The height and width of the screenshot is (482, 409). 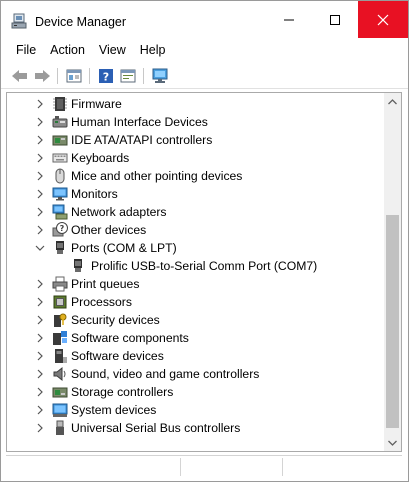 I want to click on tree-item-security-devices: Security devices, so click(x=195, y=320).